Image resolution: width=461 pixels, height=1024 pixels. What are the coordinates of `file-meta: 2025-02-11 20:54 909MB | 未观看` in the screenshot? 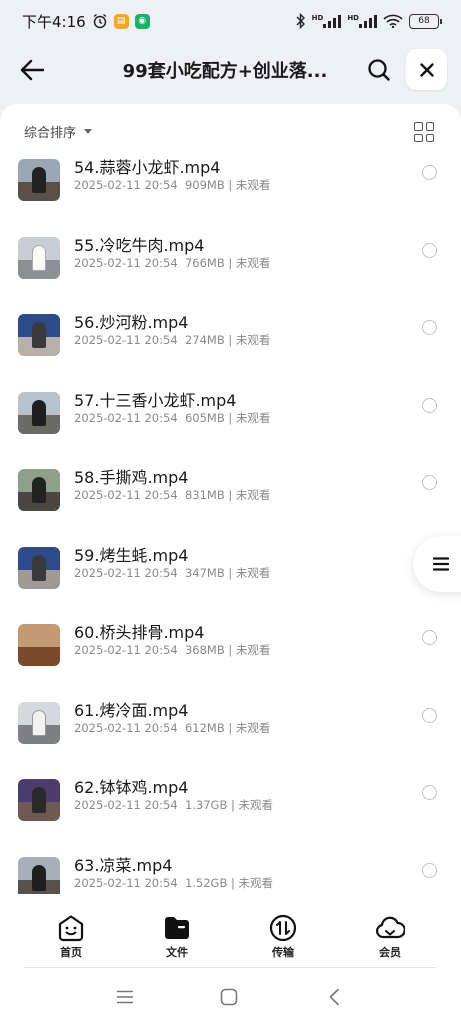 It's located at (172, 185).